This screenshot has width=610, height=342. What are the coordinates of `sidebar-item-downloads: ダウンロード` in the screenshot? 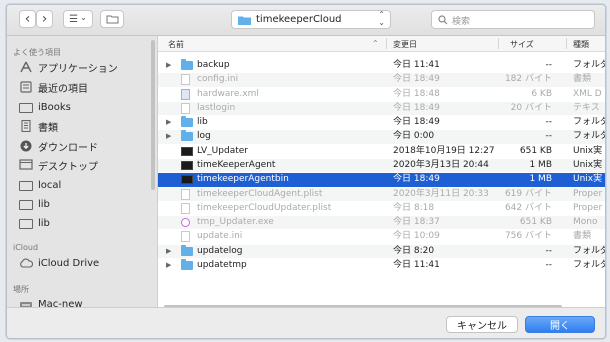 It's located at (58, 146).